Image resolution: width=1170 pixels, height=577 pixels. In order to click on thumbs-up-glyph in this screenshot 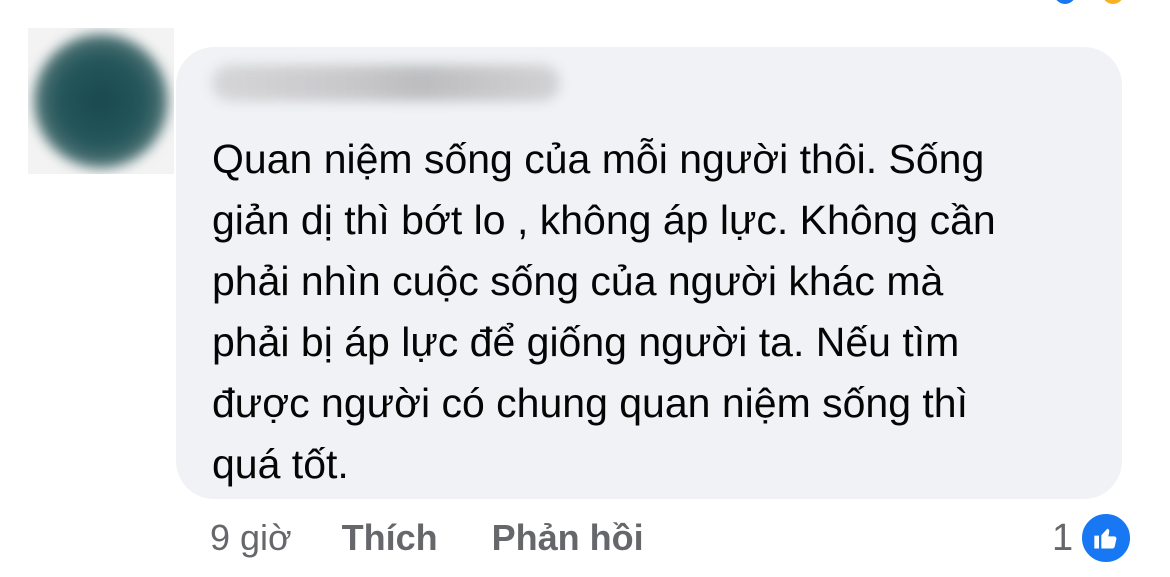, I will do `click(1105, 538)`.